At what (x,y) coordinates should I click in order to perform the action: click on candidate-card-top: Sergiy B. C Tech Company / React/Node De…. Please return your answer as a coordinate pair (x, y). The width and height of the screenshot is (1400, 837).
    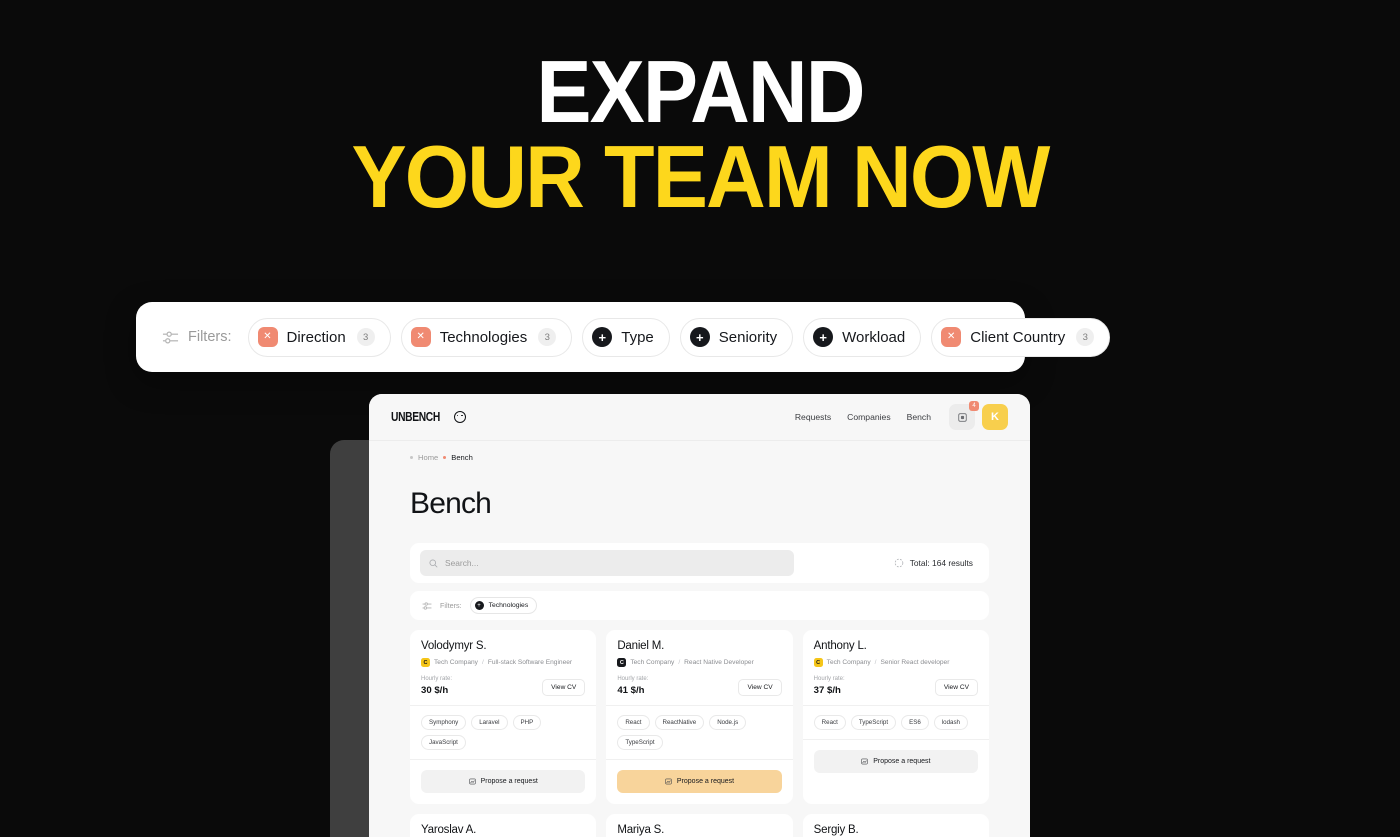
    Looking at the image, I should click on (896, 825).